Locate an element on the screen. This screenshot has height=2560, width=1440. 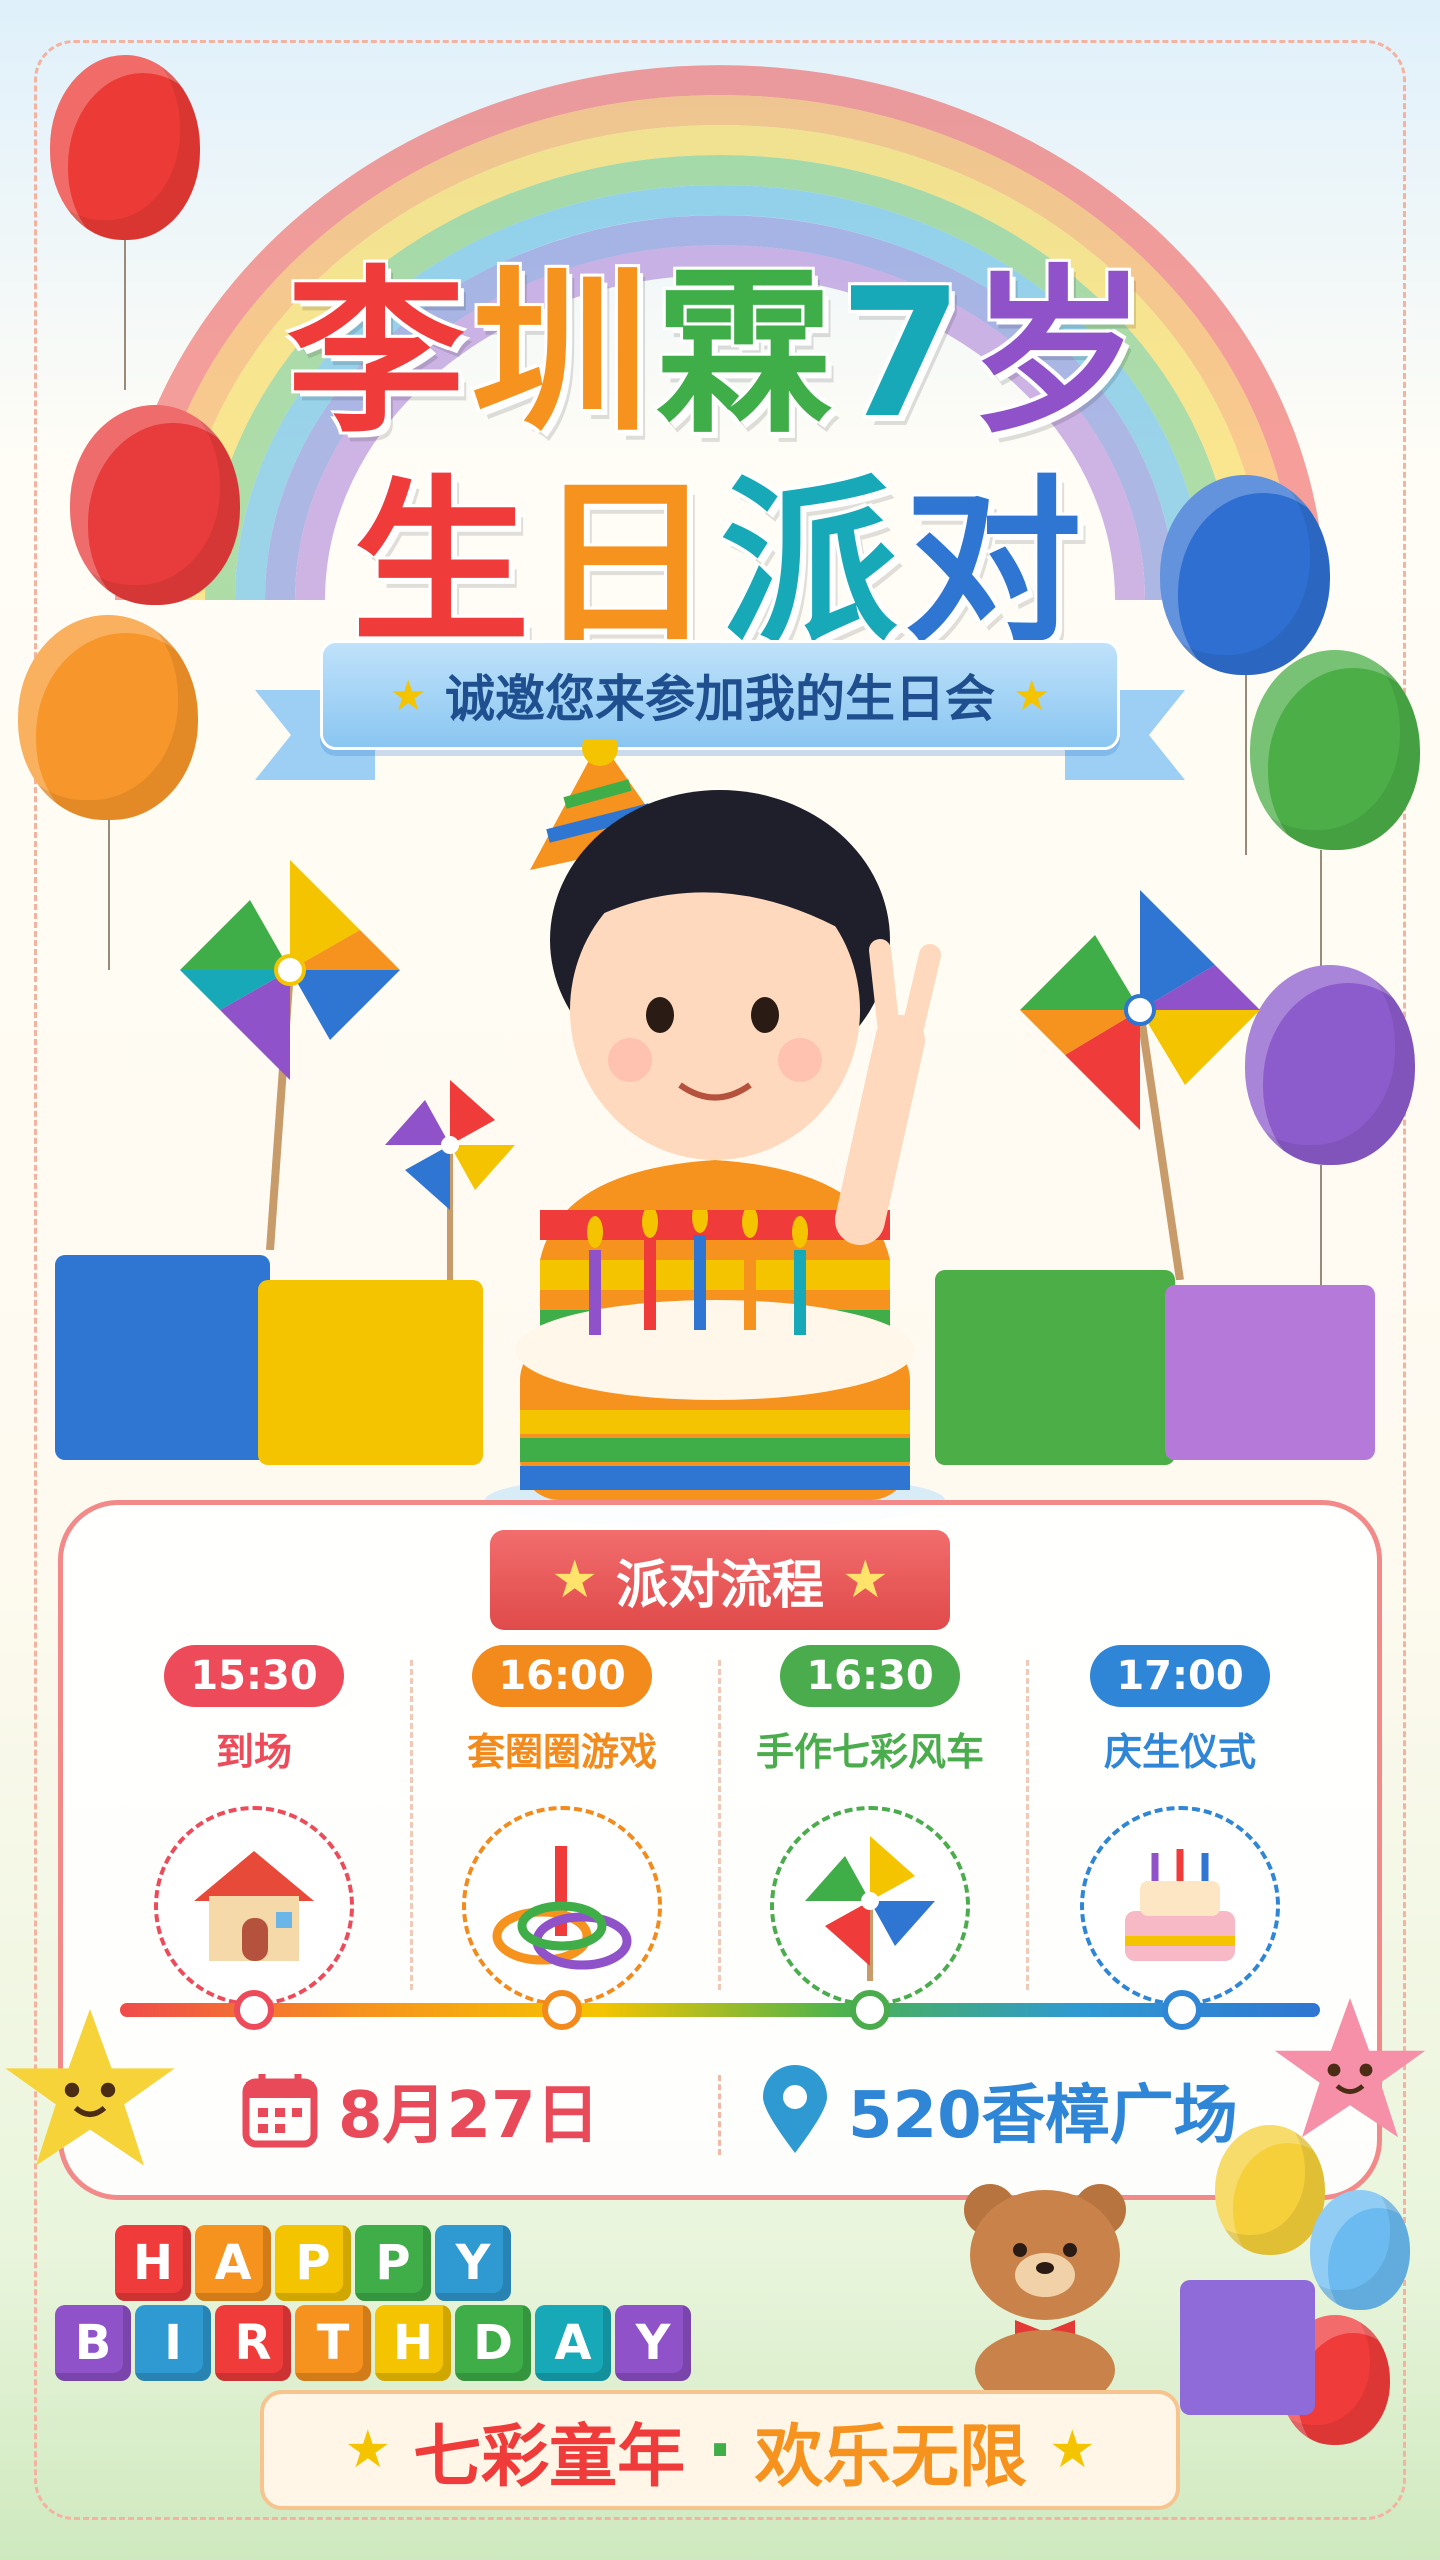
title-line-2: 生日派对 is located at coordinates (720, 548).